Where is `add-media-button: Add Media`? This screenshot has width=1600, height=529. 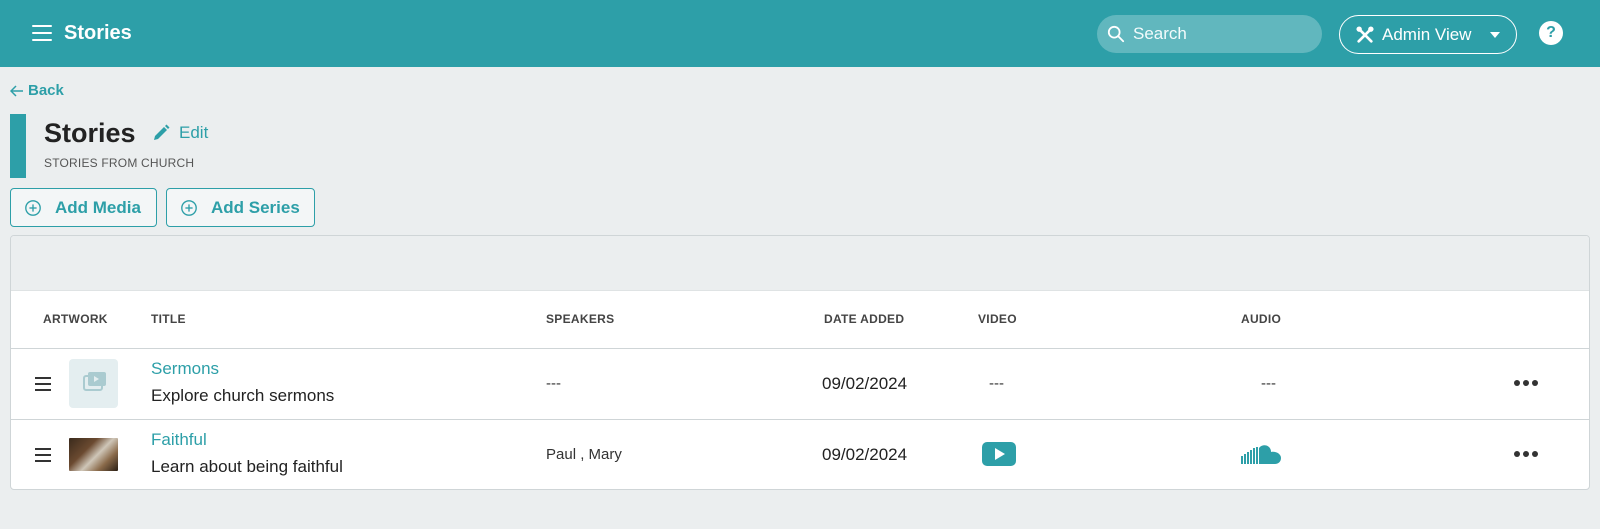 add-media-button: Add Media is located at coordinates (83, 207).